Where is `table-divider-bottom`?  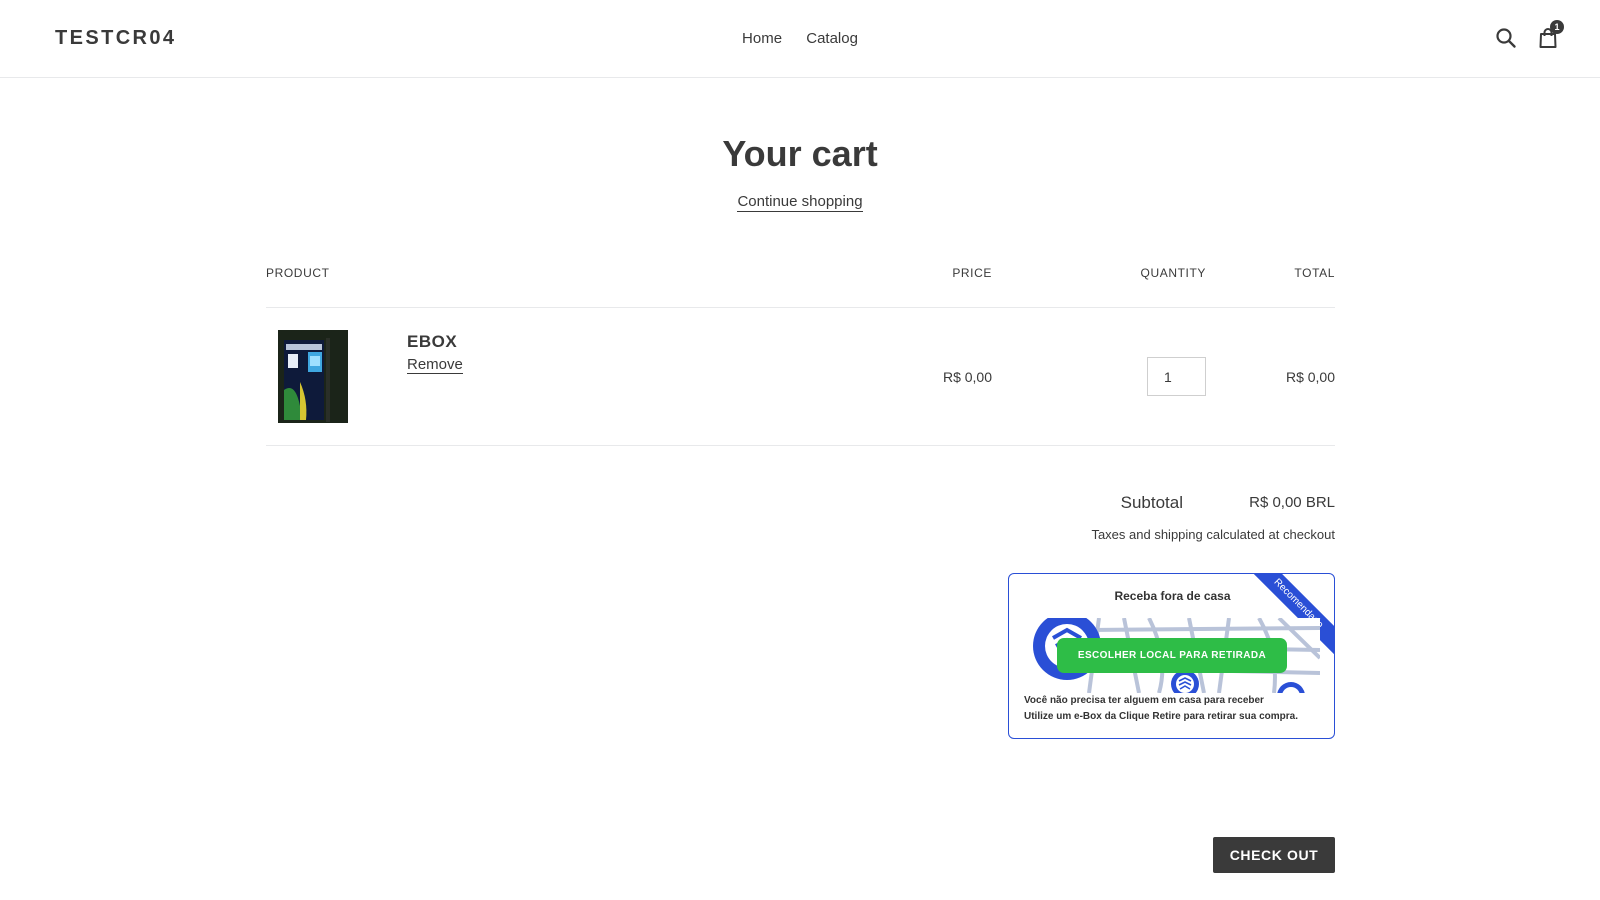
table-divider-bottom is located at coordinates (800, 445).